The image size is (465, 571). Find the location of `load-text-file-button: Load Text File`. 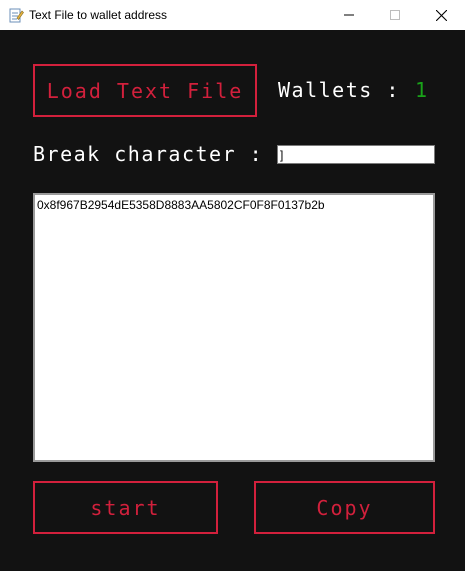

load-text-file-button: Load Text File is located at coordinates (145, 90).